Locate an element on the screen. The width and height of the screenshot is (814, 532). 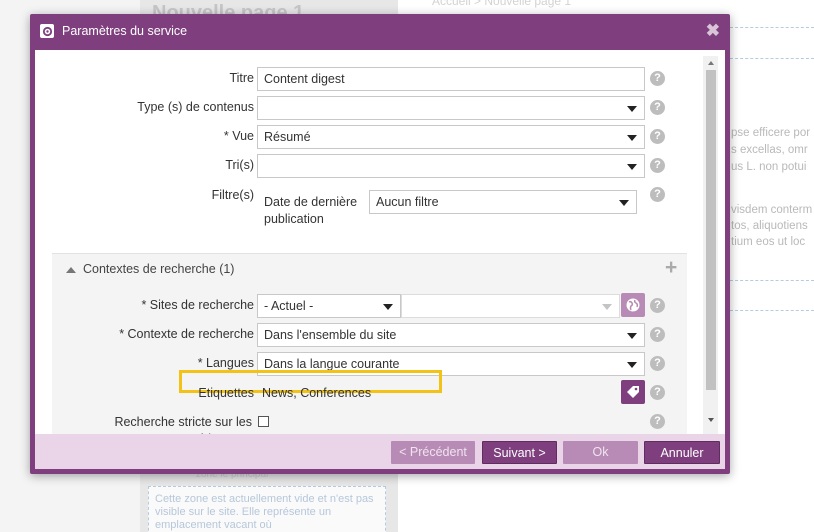
sort-label: Tri(s) is located at coordinates (239, 165).